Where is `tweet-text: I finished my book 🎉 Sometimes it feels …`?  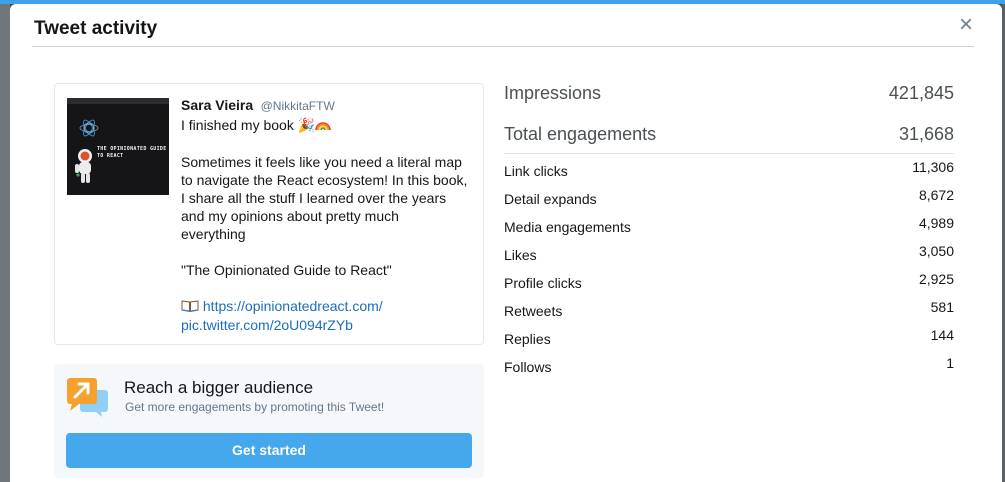 tweet-text: I finished my book 🎉 Sometimes it feels … is located at coordinates (329, 225).